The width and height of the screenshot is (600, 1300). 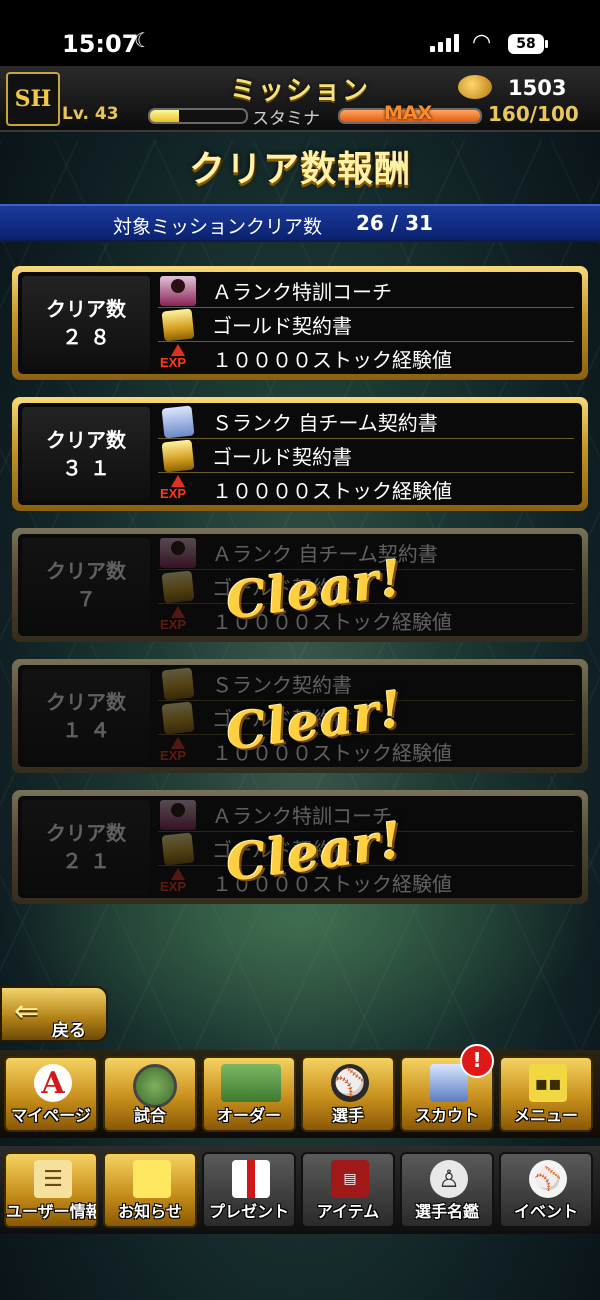 What do you see at coordinates (300, 99) in the screenshot?
I see `game-header: SH ミッション 1503 Lv. 43 スタミナ MAX 160/100` at bounding box center [300, 99].